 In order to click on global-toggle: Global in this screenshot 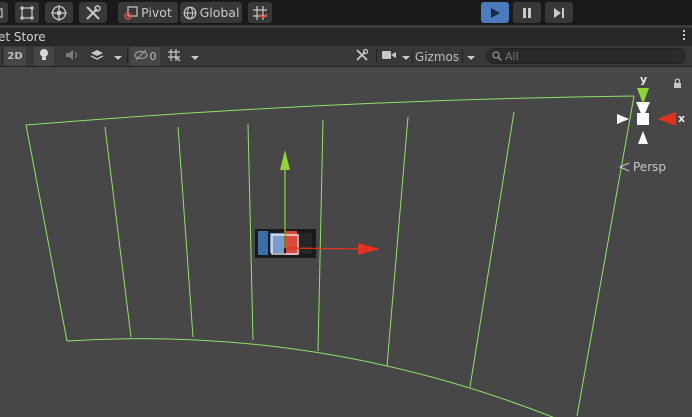, I will do `click(211, 12)`.